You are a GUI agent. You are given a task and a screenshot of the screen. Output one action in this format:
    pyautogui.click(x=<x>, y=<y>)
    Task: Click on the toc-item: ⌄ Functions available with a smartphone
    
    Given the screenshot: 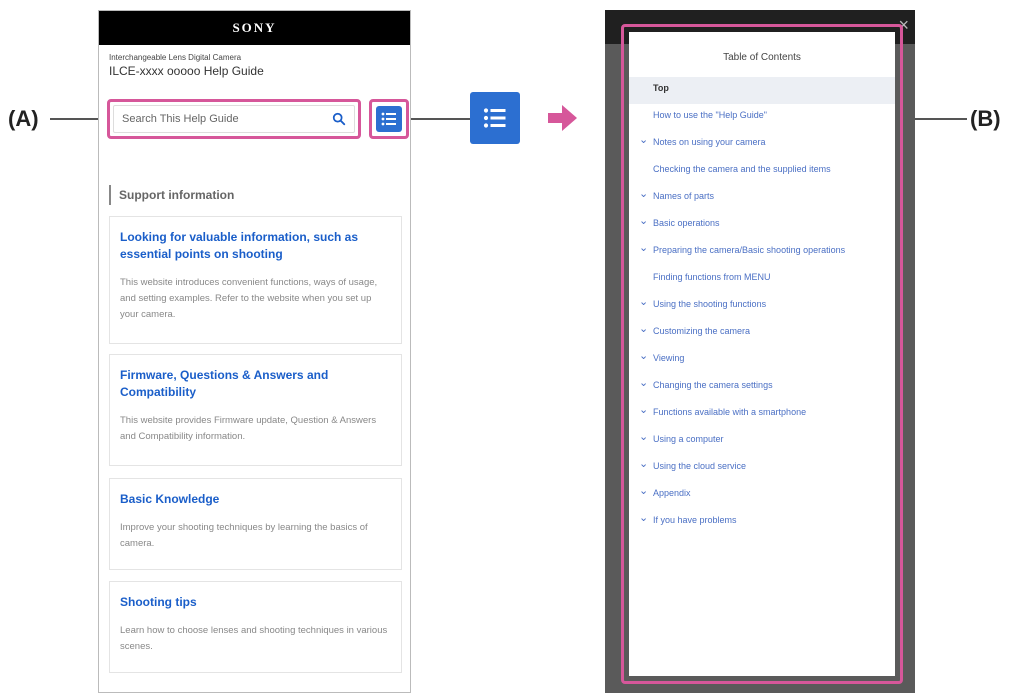 What is the action you would take?
    pyautogui.click(x=762, y=414)
    